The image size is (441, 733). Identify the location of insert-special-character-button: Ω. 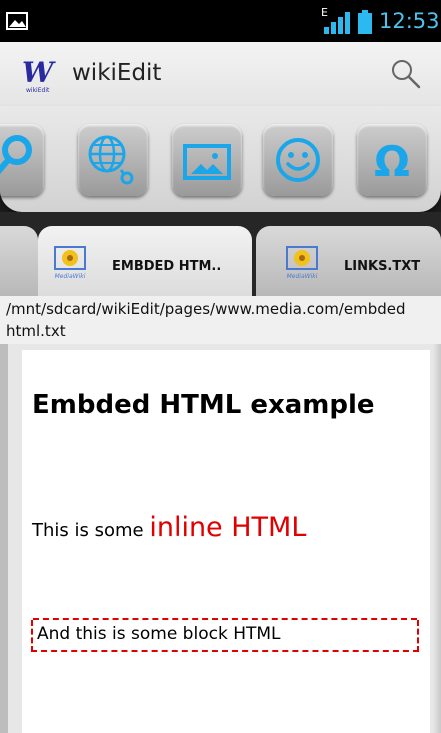
(392, 160).